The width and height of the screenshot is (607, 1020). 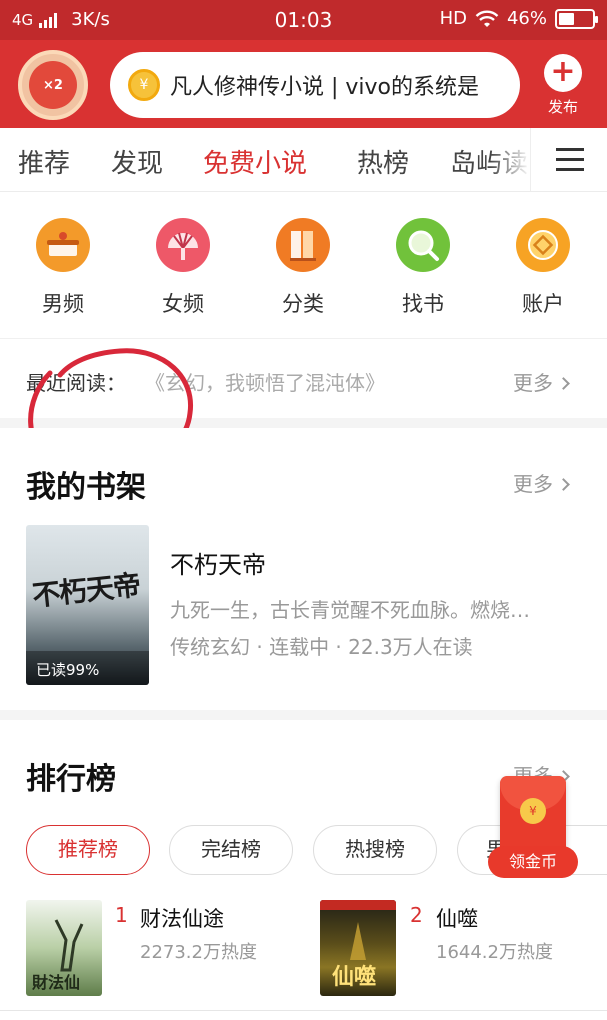 I want to click on rank-tab-recommend: 推荐榜, so click(x=88, y=850).